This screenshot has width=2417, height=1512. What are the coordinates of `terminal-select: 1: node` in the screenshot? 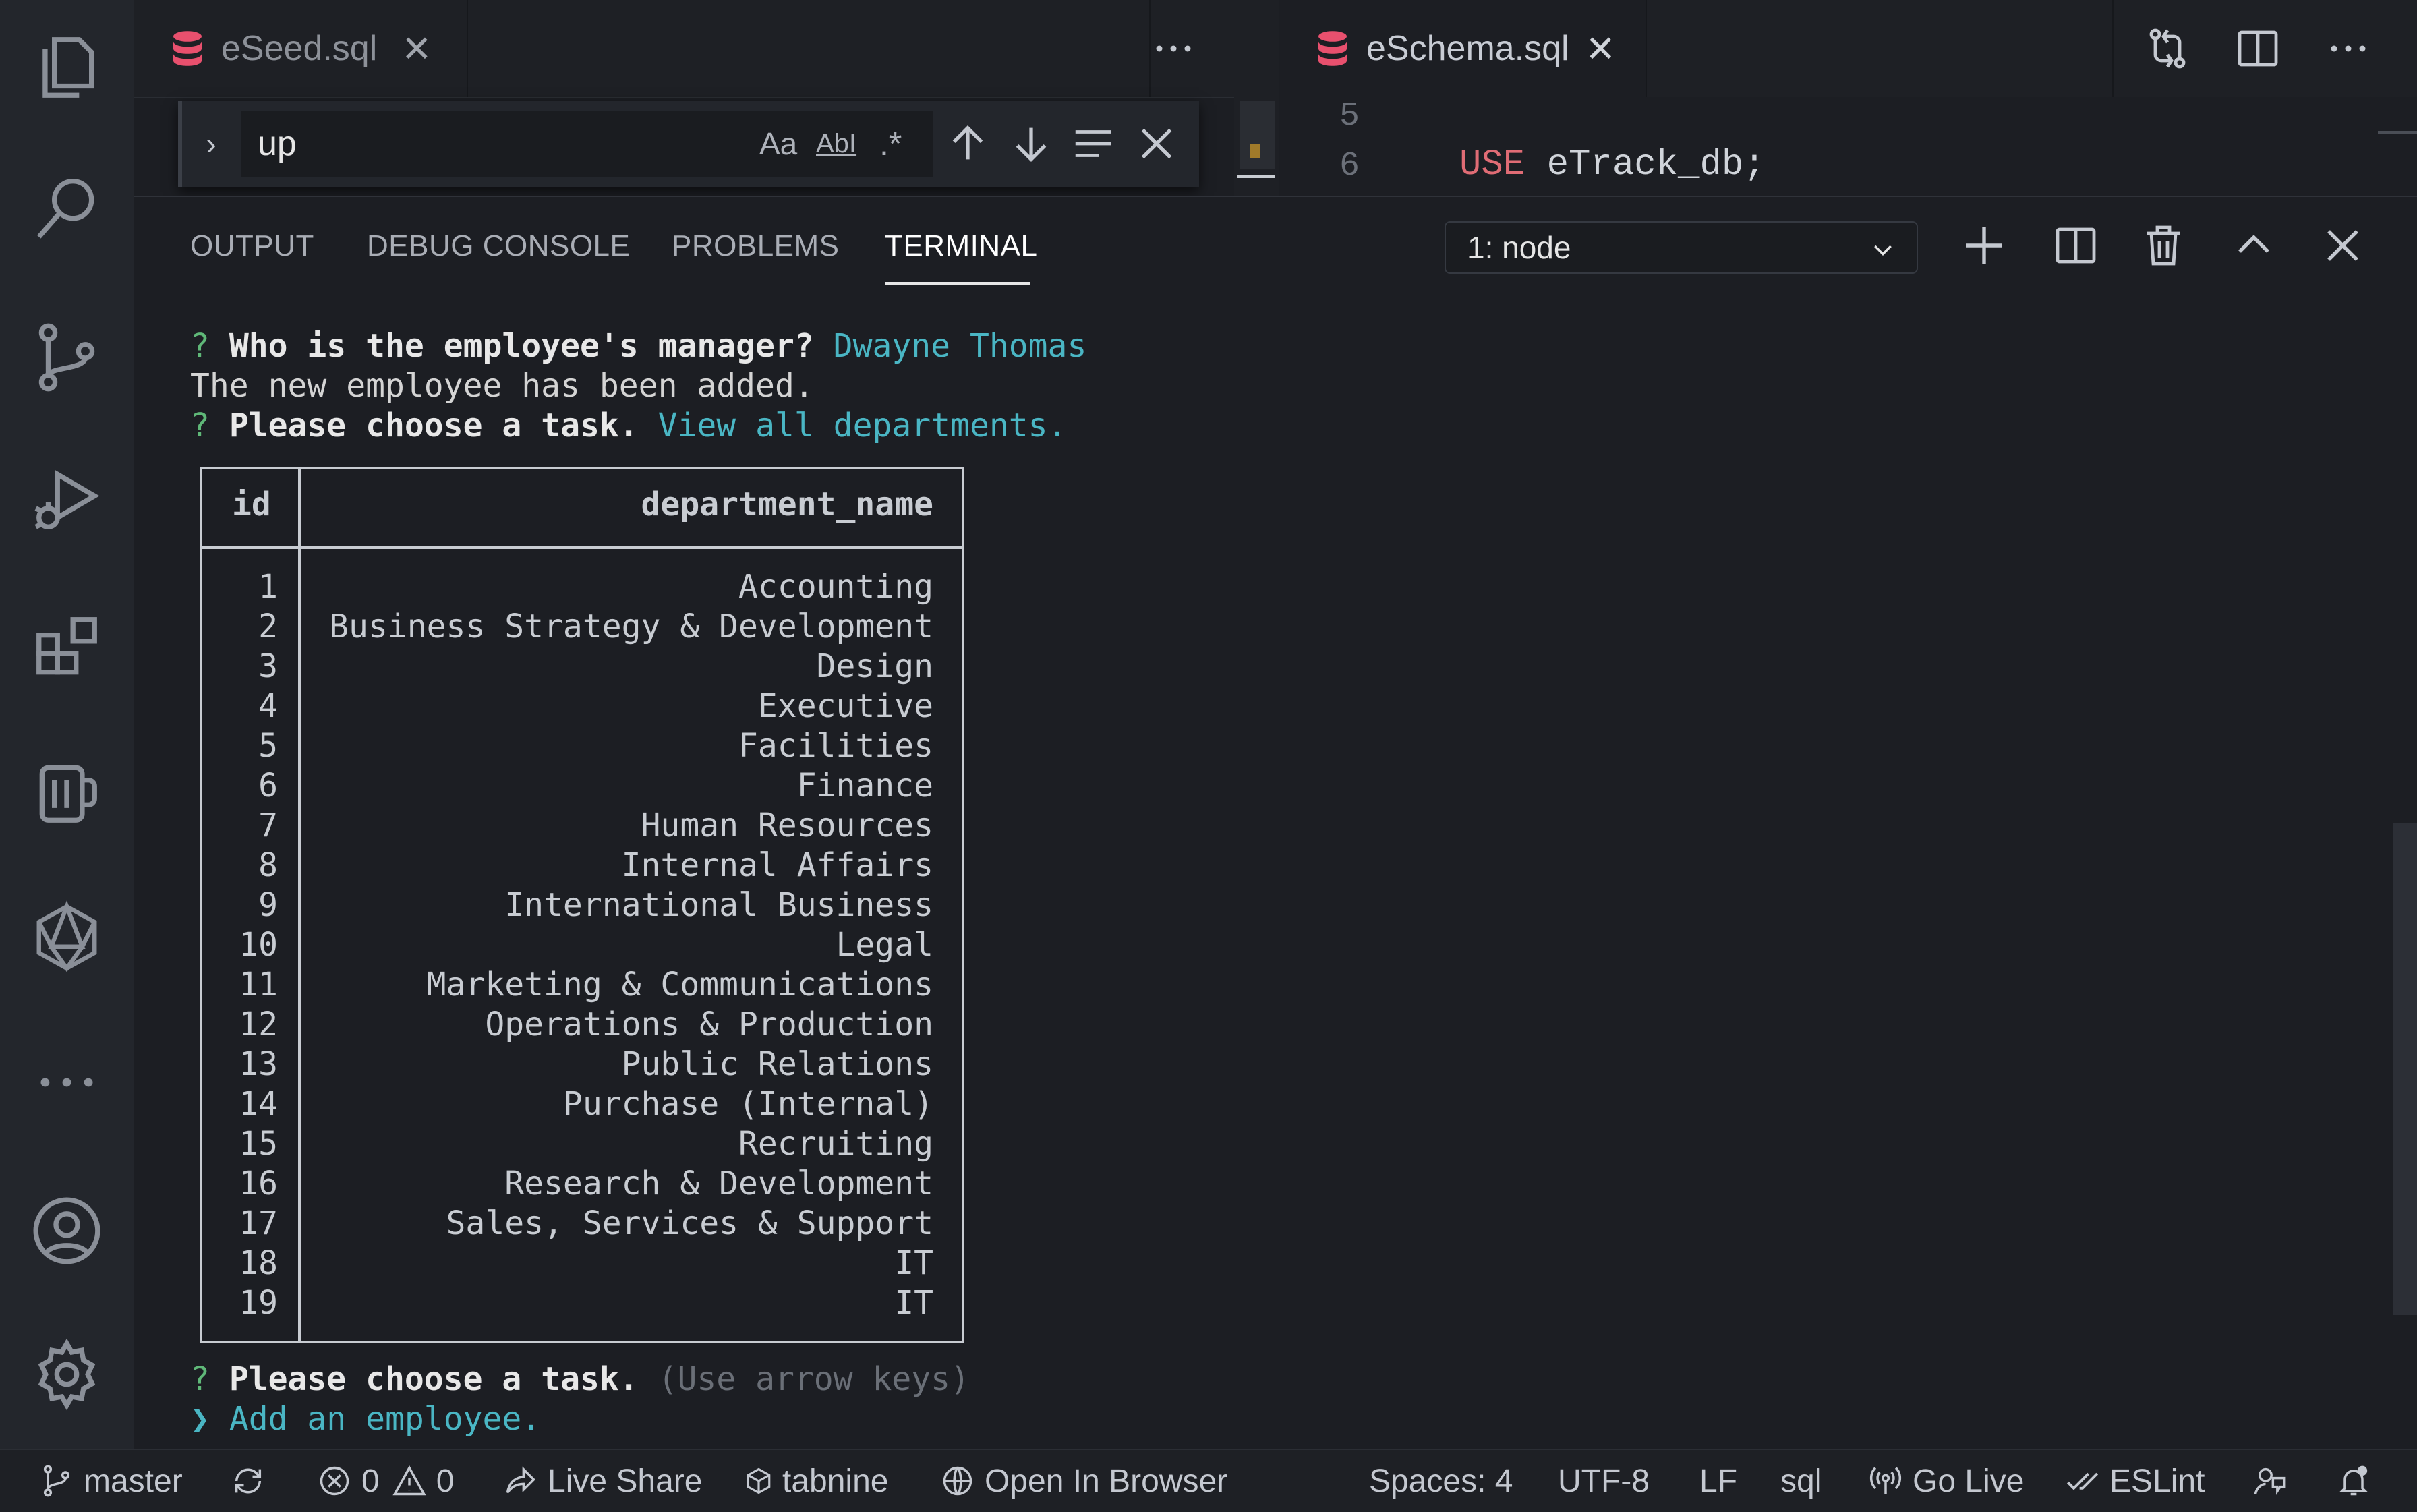 It's located at (1681, 247).